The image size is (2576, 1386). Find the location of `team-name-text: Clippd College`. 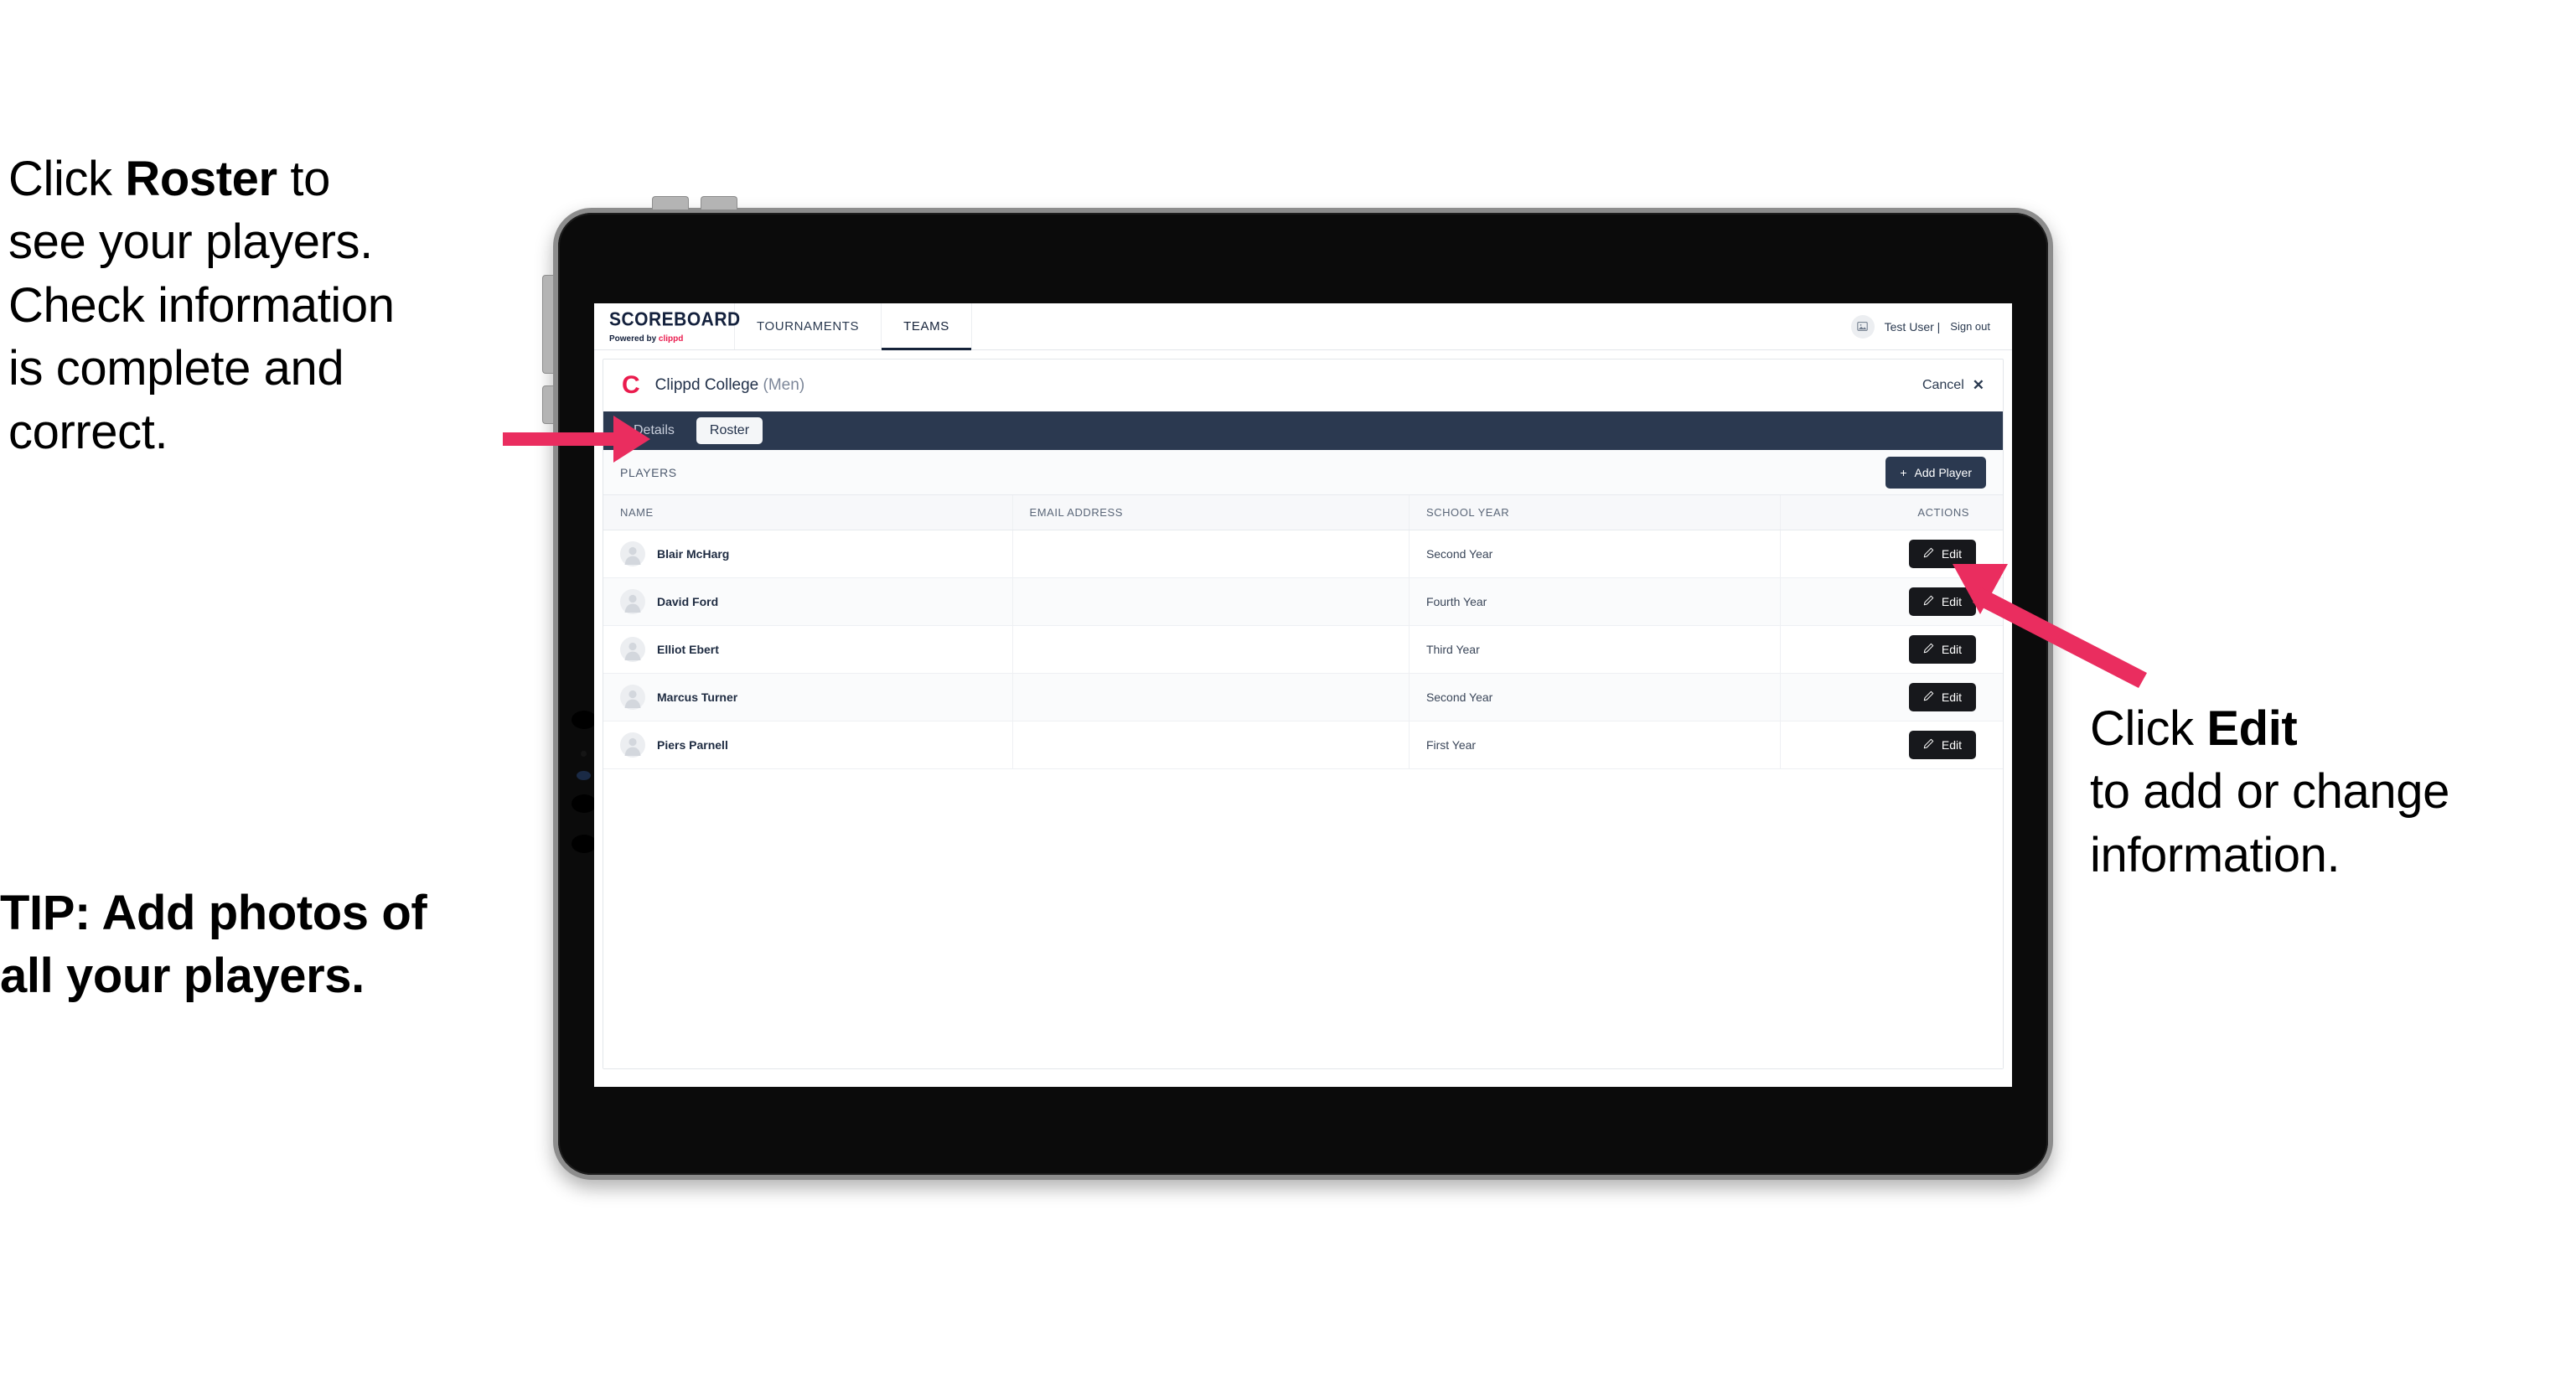

team-name-text: Clippd College is located at coordinates (706, 385).